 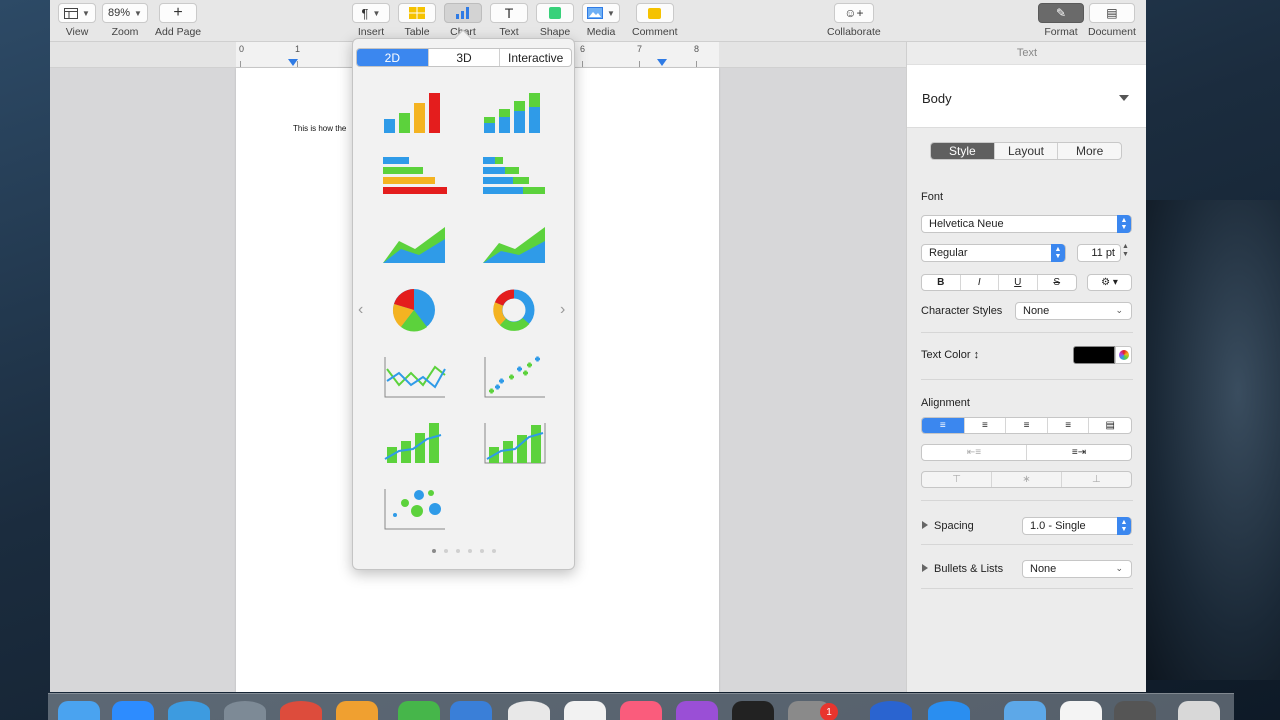 What do you see at coordinates (514, 376) in the screenshot?
I see `scatter-chart-option` at bounding box center [514, 376].